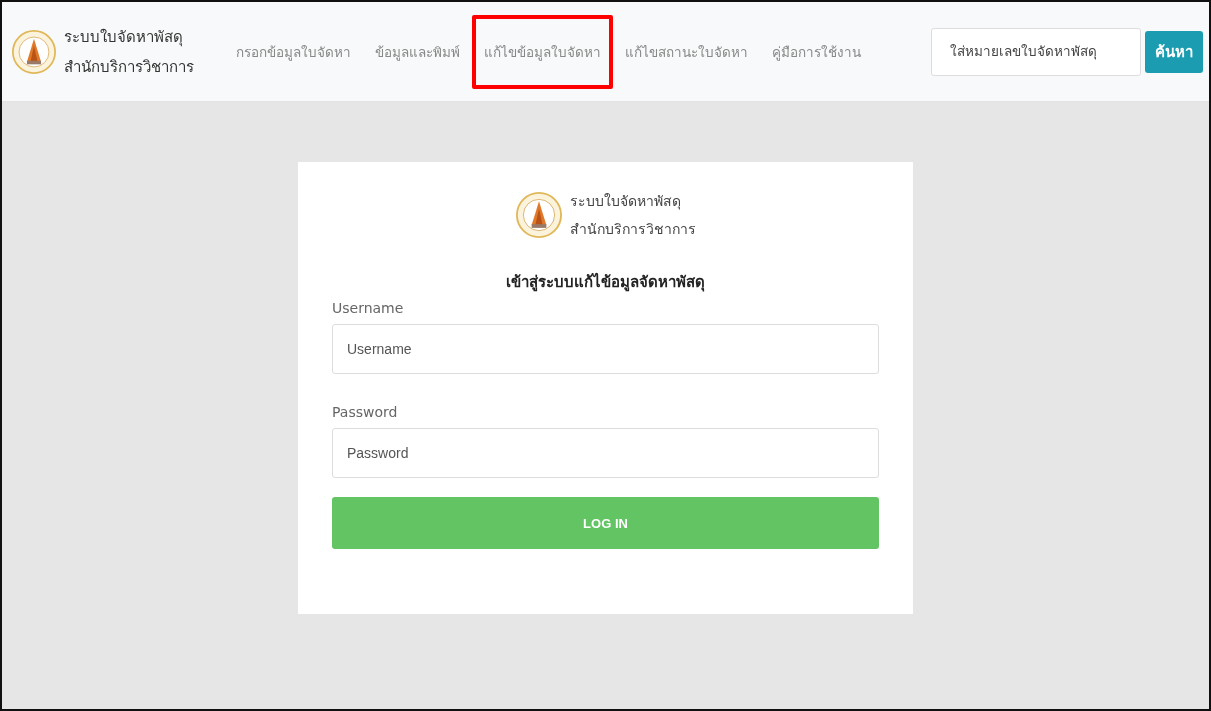  Describe the element at coordinates (368, 308) in the screenshot. I see `field-label: Username` at that location.